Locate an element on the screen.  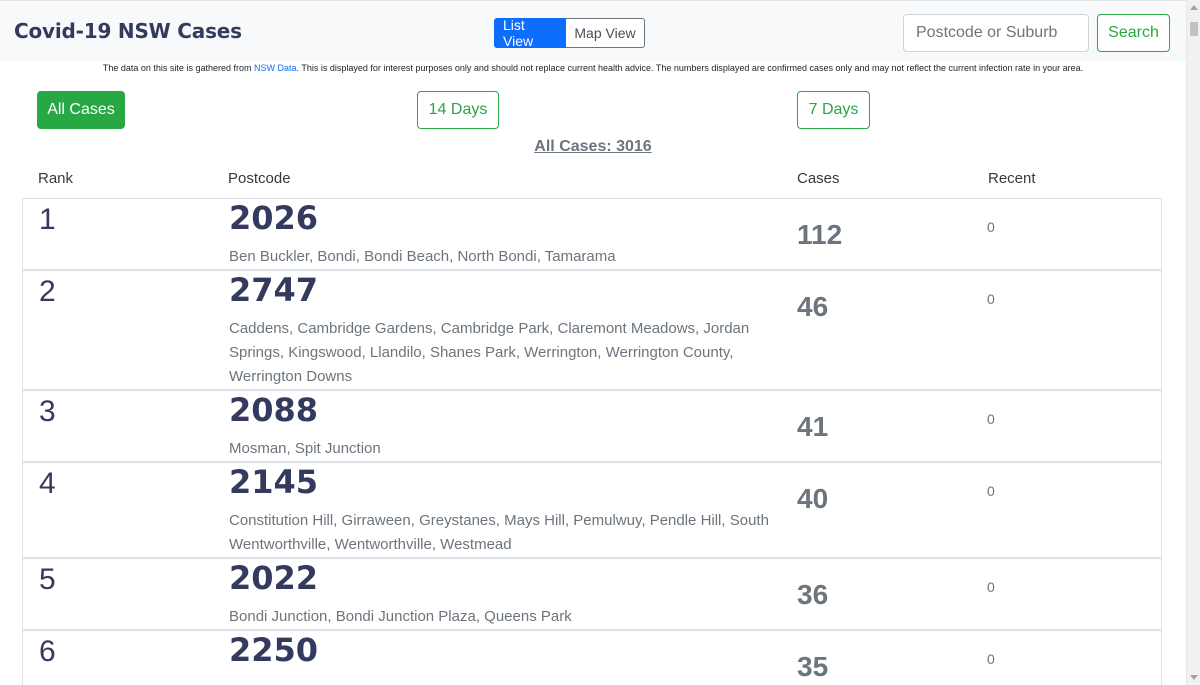
row-cases: 35 is located at coordinates (813, 666).